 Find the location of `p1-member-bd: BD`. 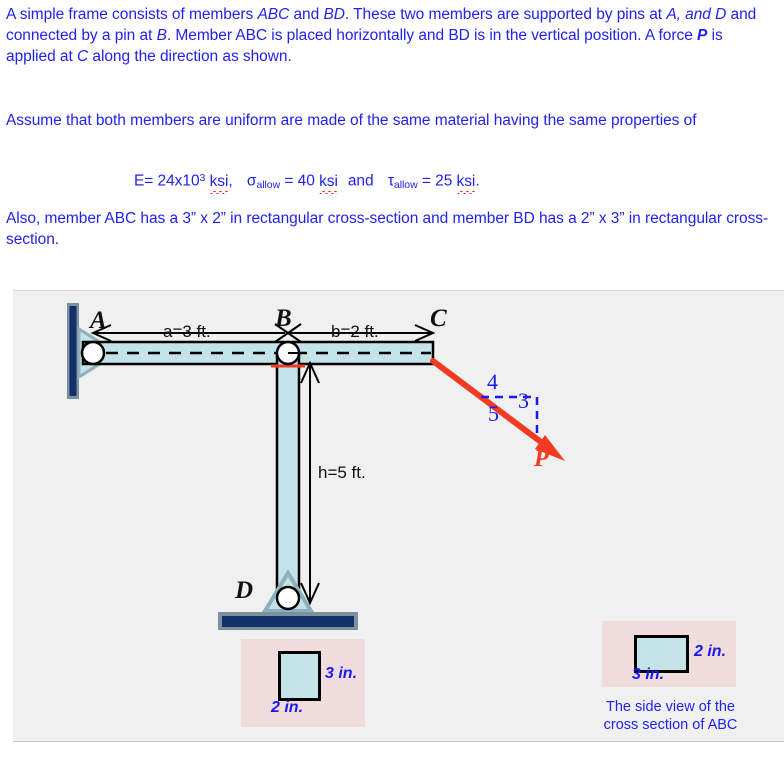

p1-member-bd: BD is located at coordinates (334, 14).